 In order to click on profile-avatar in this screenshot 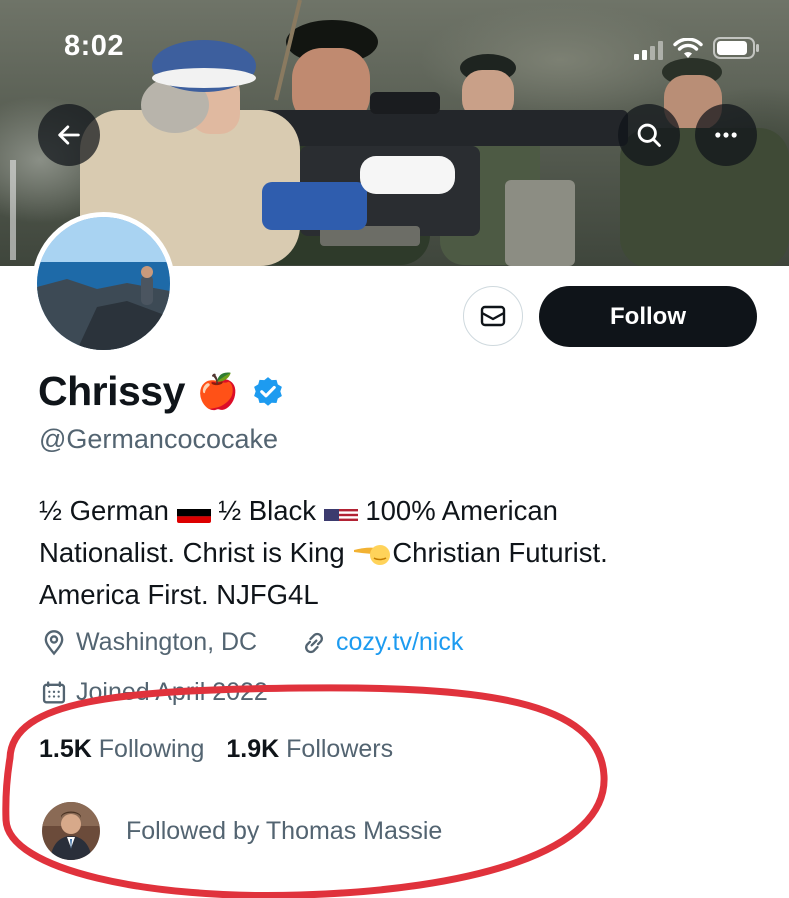, I will do `click(103, 283)`.